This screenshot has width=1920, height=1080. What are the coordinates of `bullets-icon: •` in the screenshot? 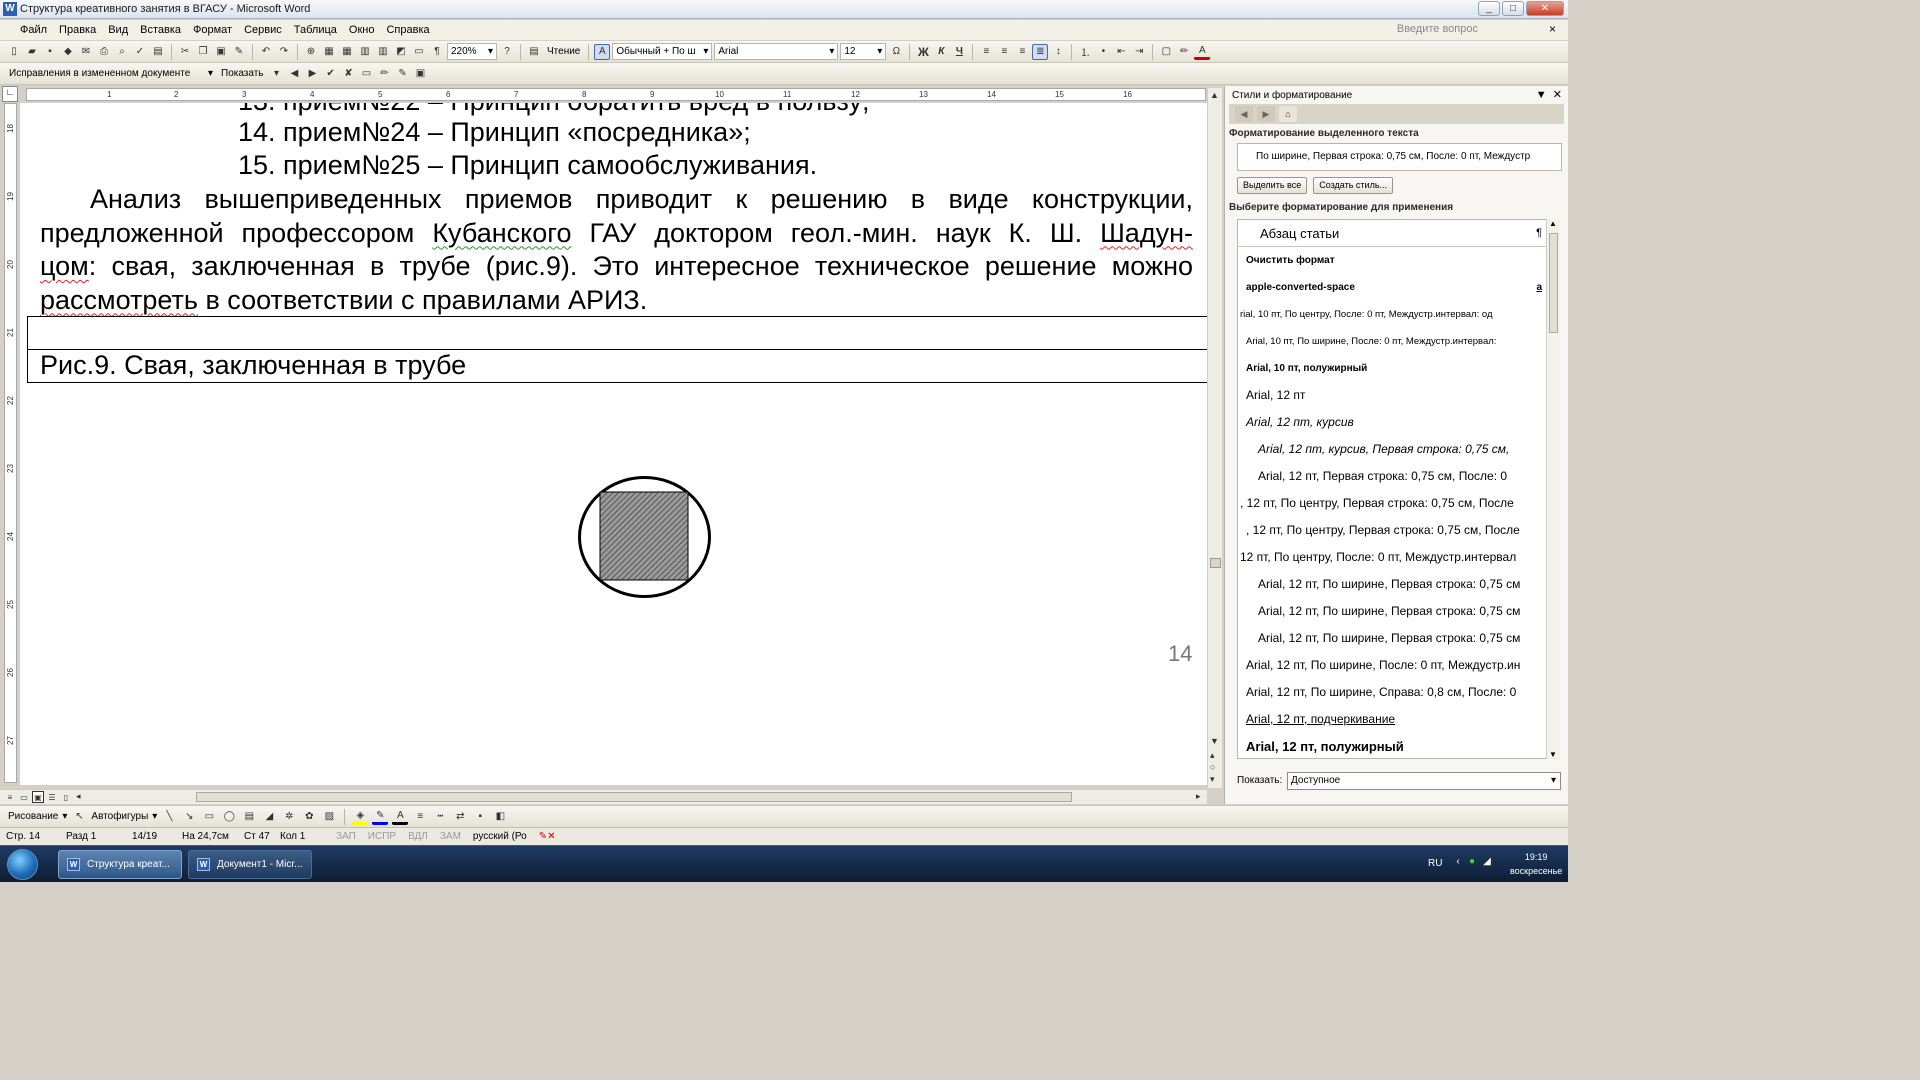 It's located at (1103, 52).